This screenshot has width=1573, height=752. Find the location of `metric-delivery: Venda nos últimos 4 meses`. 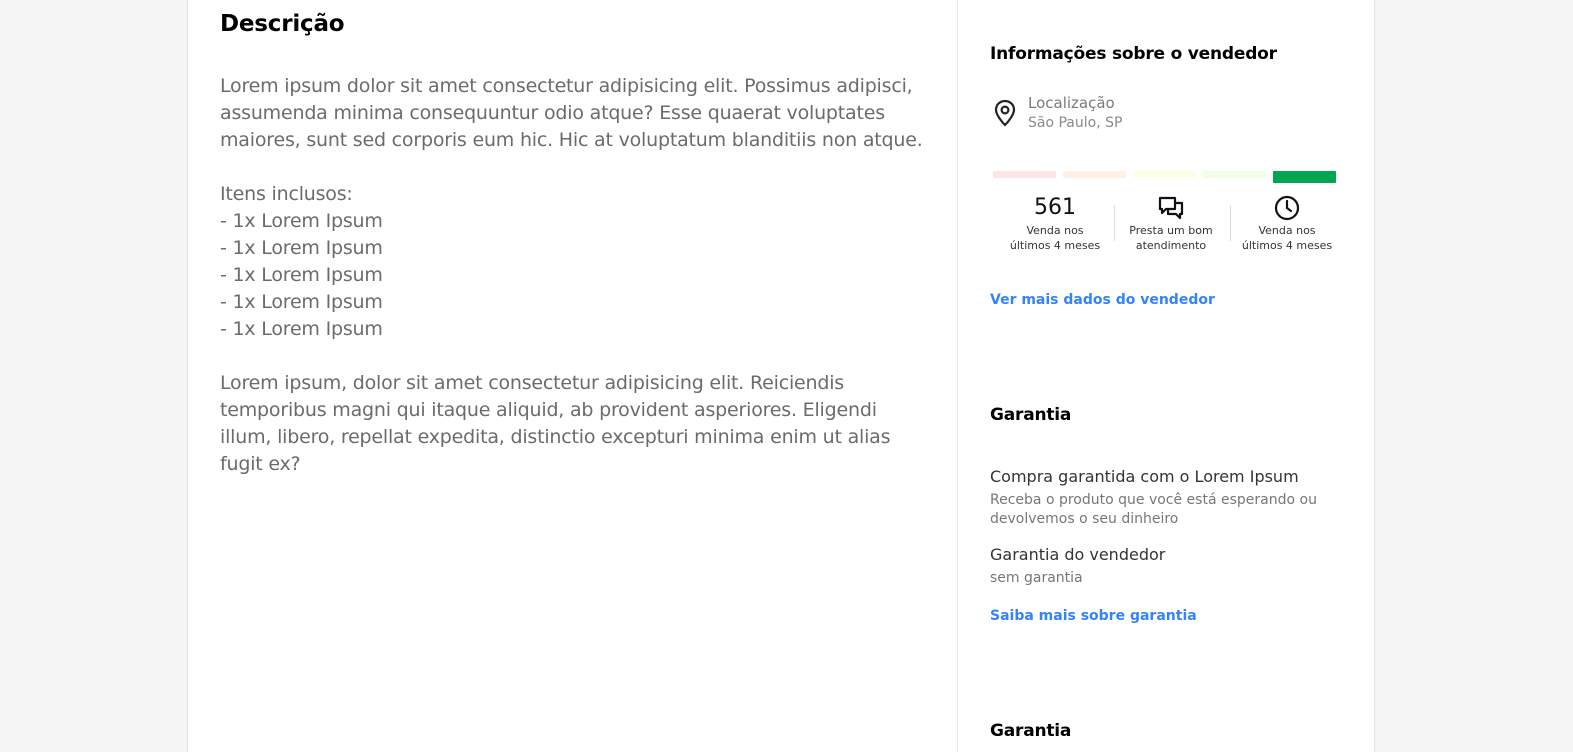

metric-delivery: Venda nos últimos 4 meses is located at coordinates (1287, 223).